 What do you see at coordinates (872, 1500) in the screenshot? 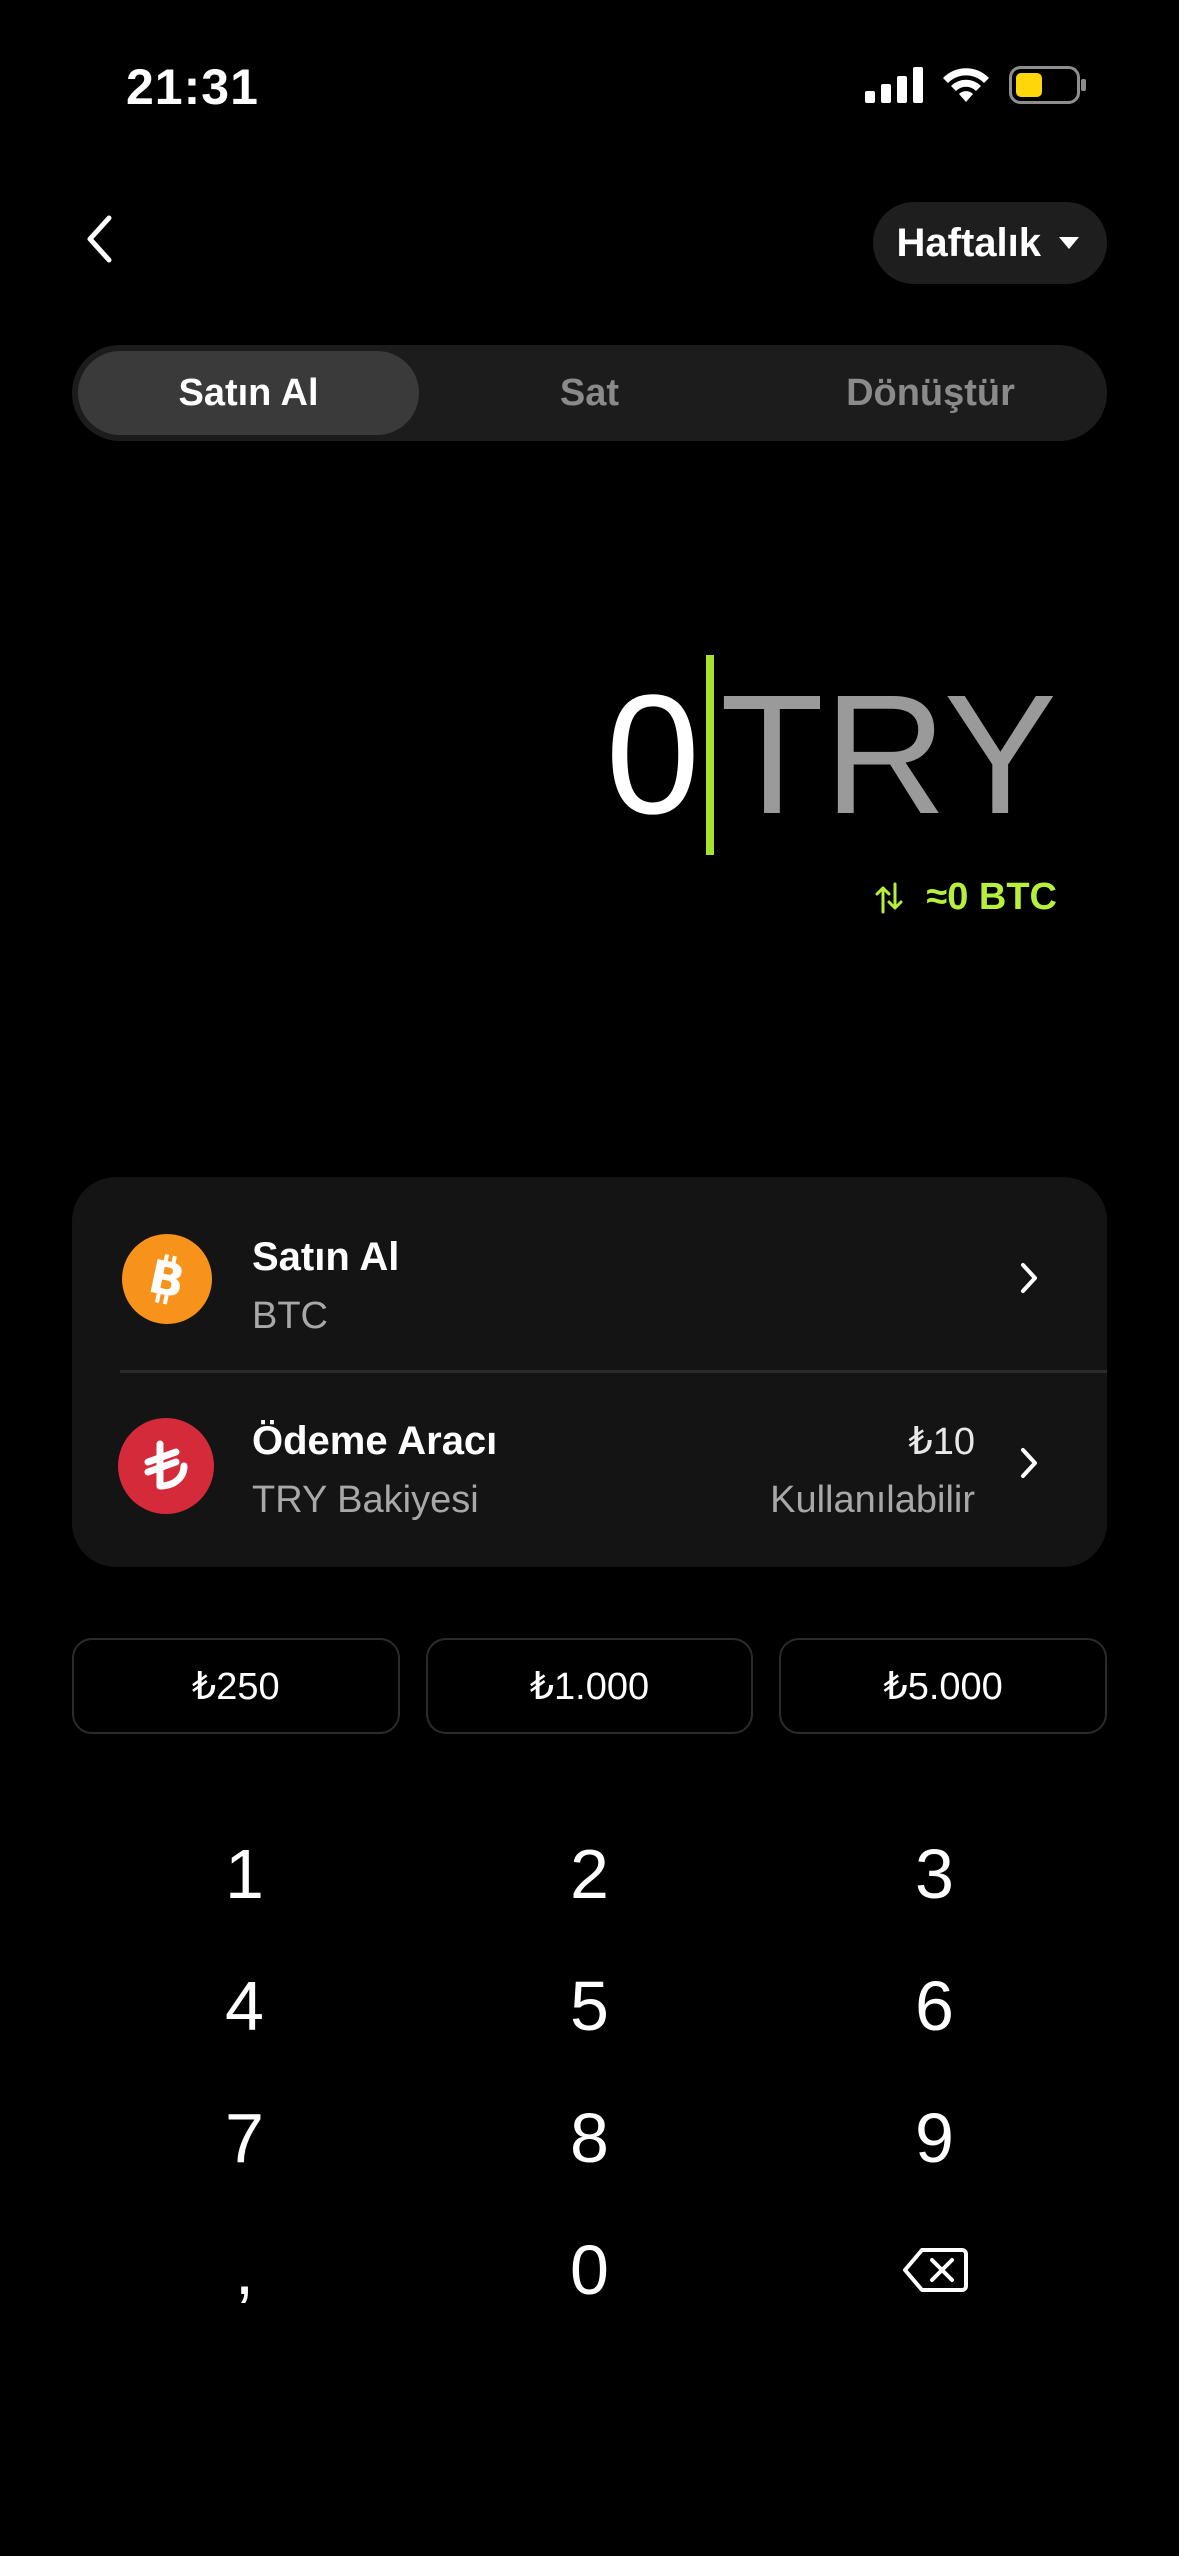
I see `payment-balance-label: Kullanılabilir` at bounding box center [872, 1500].